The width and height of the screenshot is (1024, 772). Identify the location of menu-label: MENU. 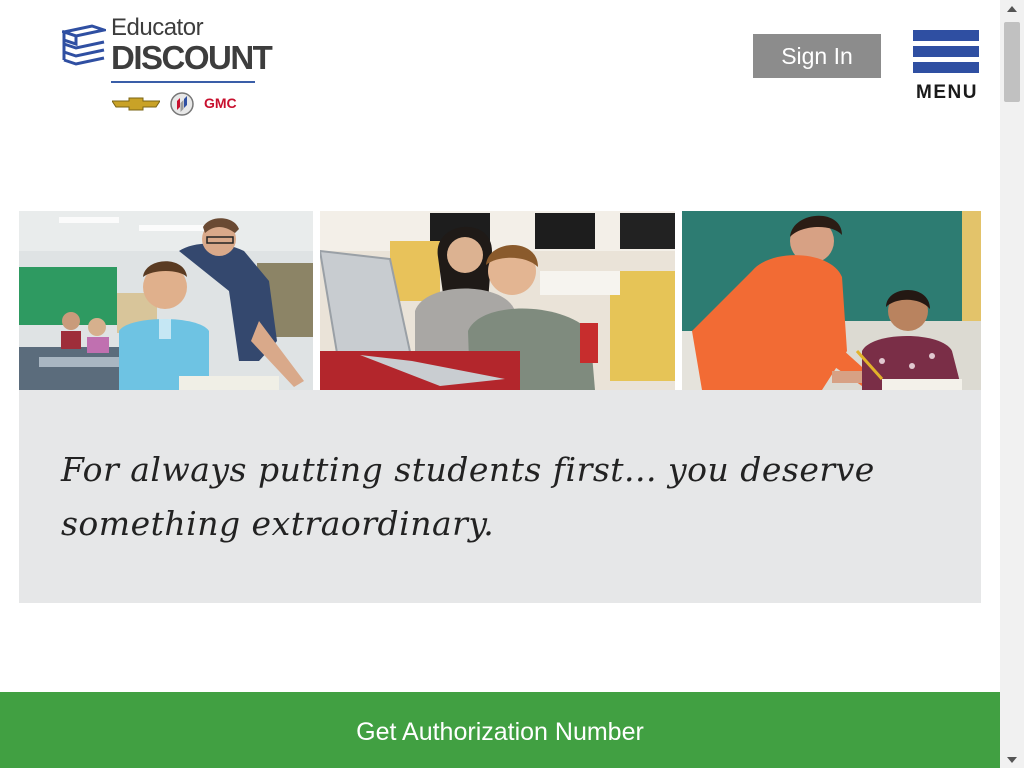
(947, 92).